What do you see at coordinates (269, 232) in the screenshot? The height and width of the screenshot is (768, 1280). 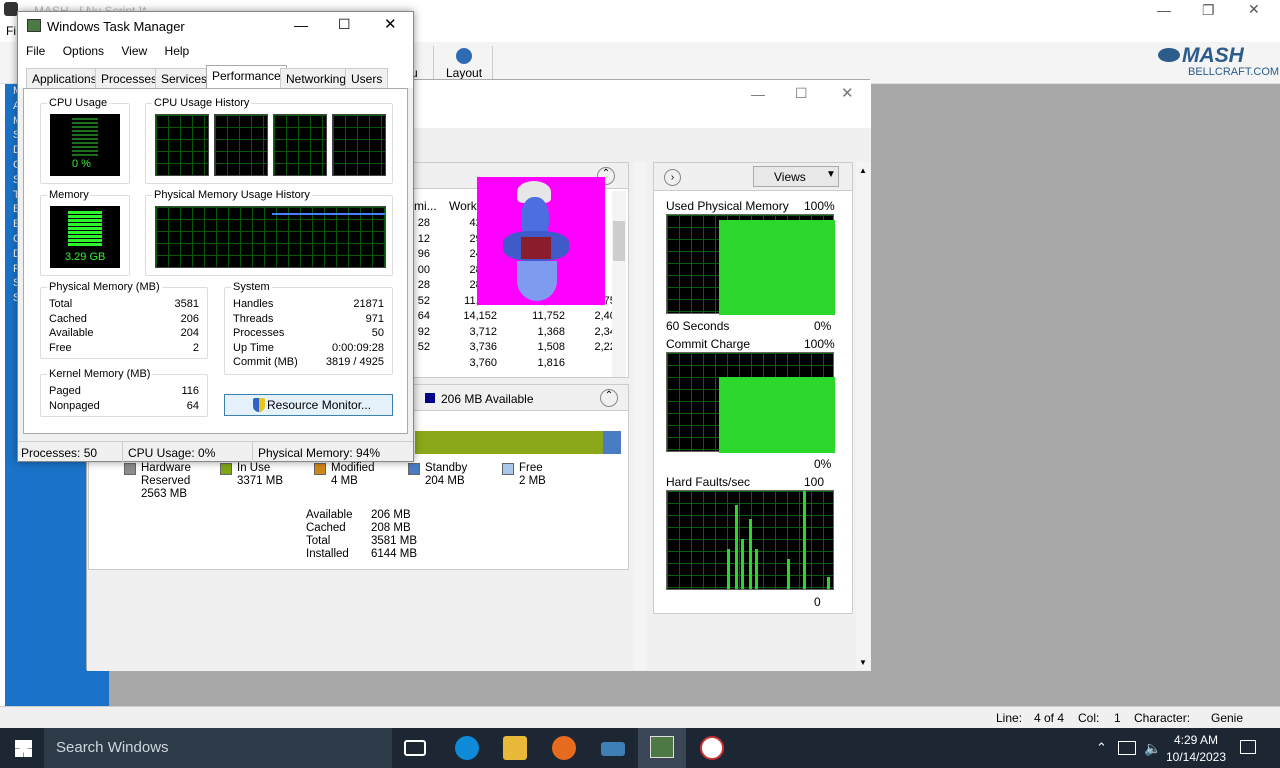 I see `memory-history-group: Physical Memory Usage History` at bounding box center [269, 232].